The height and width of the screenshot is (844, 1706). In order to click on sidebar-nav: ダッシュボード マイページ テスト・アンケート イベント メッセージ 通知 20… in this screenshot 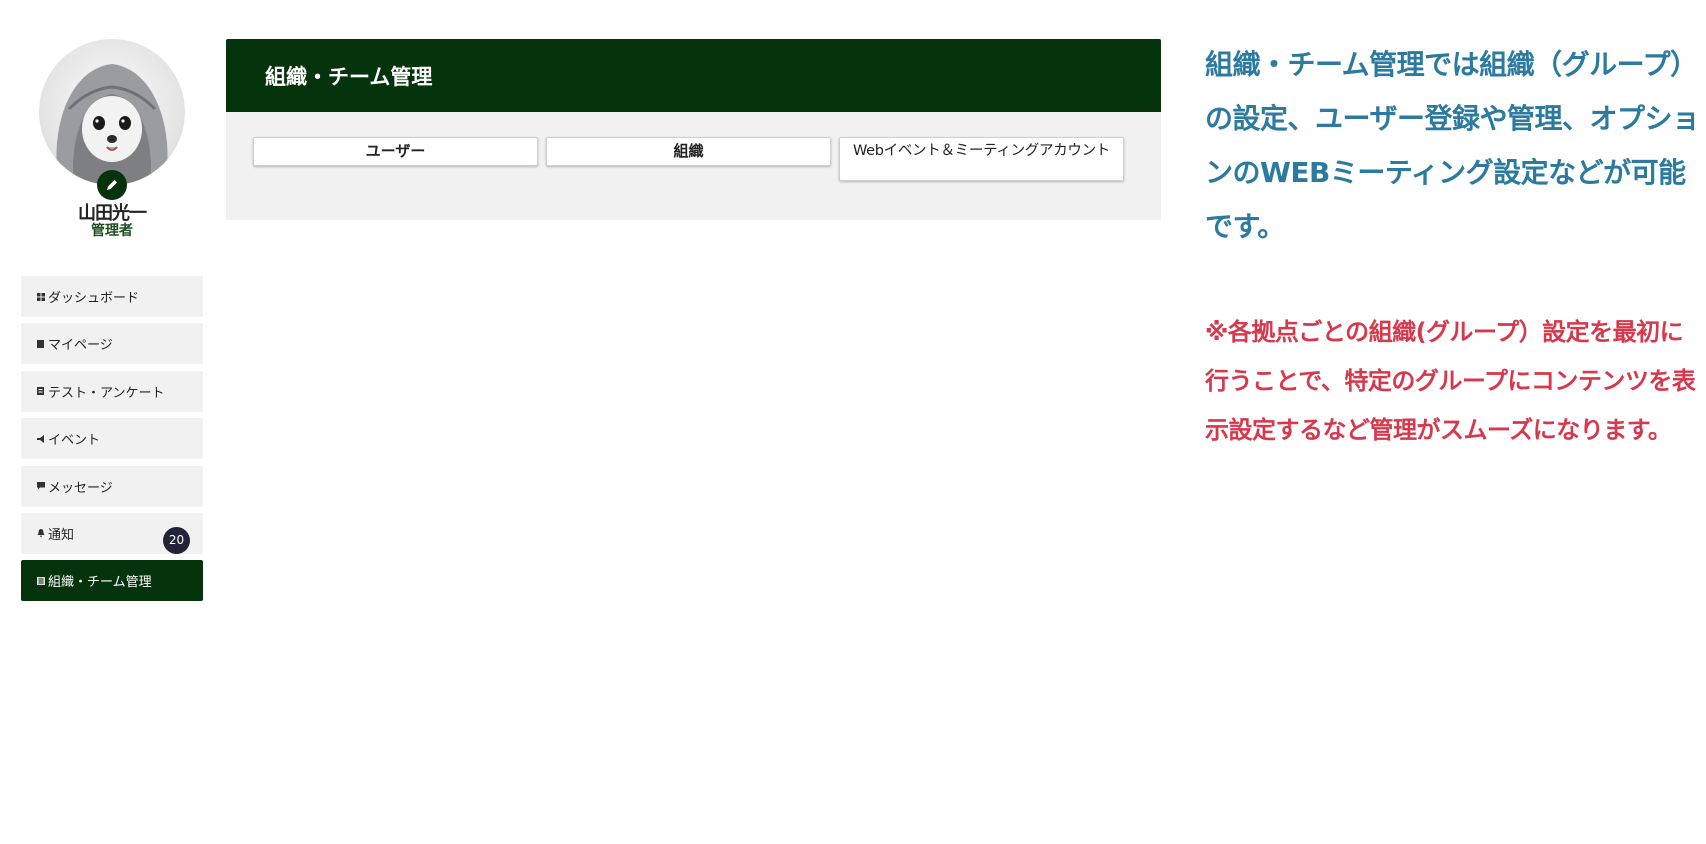, I will do `click(112, 442)`.